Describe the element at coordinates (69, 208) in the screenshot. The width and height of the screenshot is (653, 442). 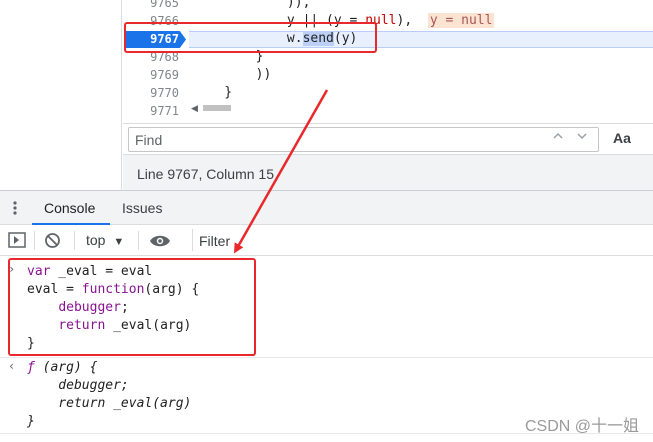
I see `tab-console: Console` at that location.